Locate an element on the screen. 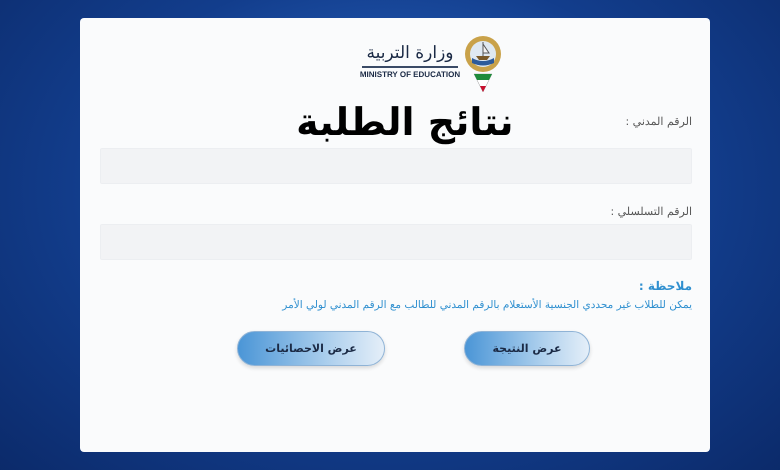  ministry-name-english: MINISTRY OF EDUCATION is located at coordinates (410, 74).